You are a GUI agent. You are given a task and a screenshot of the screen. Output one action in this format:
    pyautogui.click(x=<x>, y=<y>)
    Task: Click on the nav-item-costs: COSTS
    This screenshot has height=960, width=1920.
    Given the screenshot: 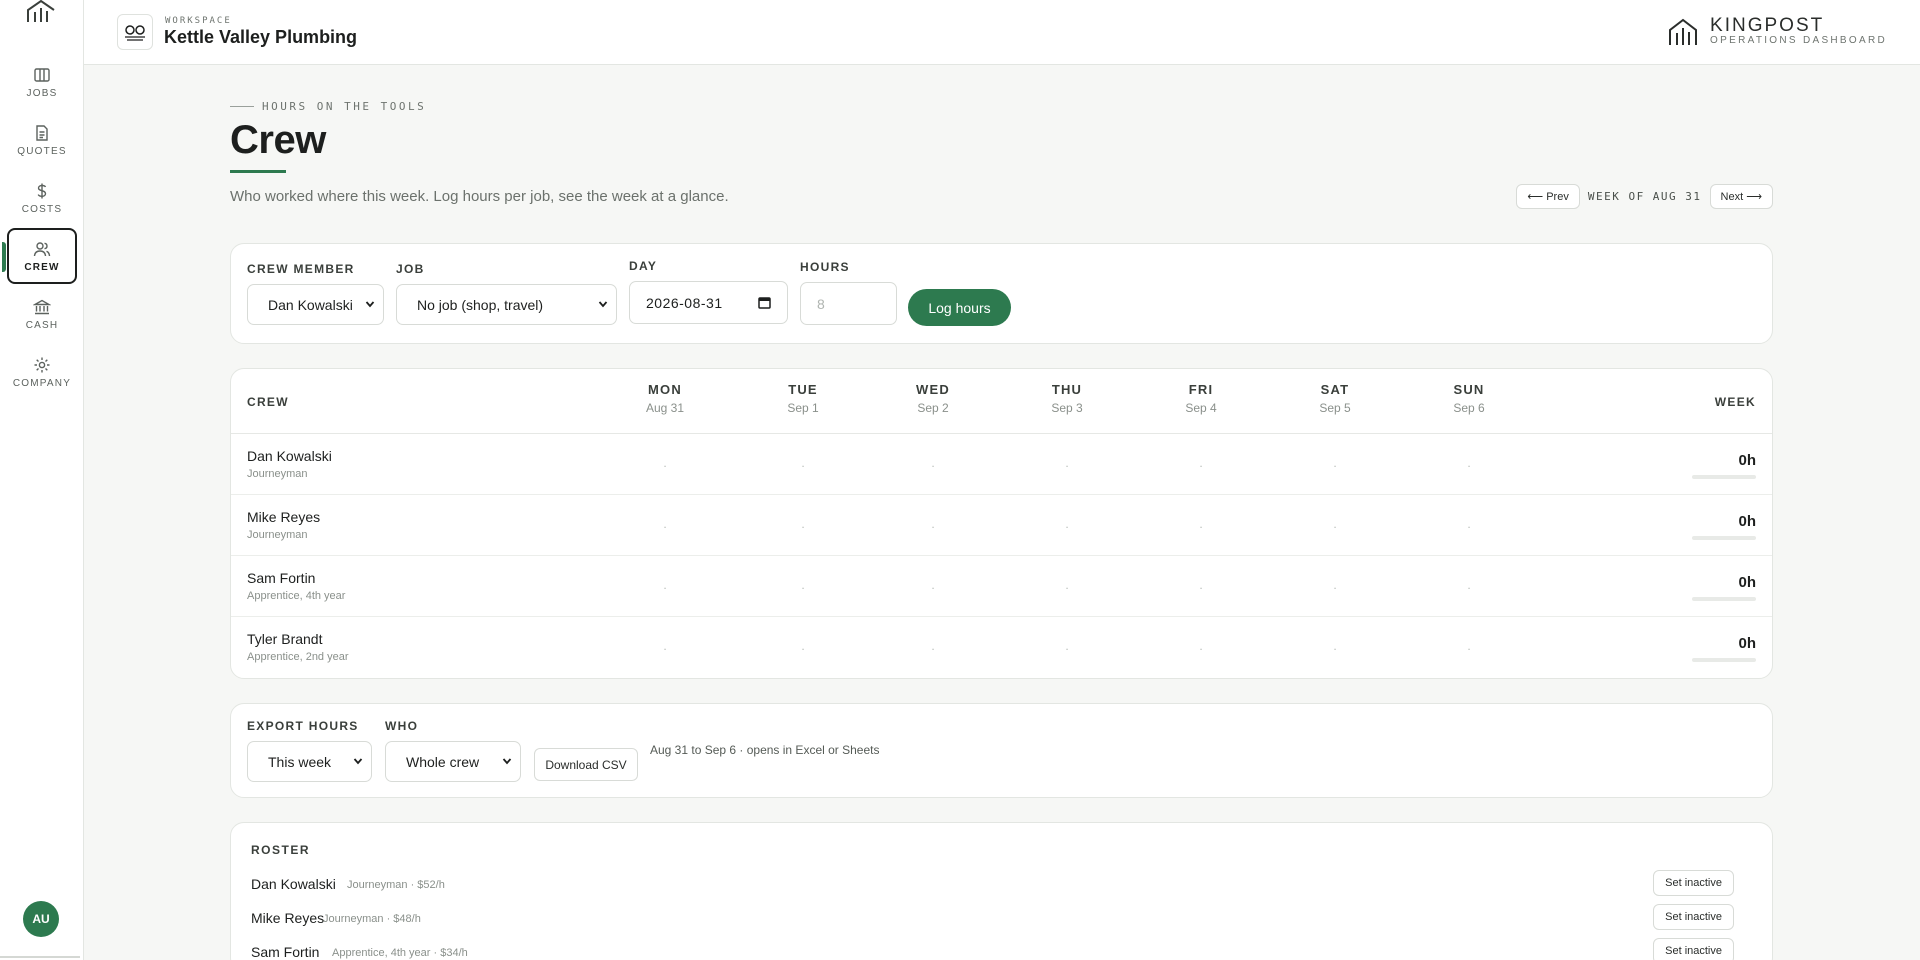 What is the action you would take?
    pyautogui.click(x=42, y=198)
    